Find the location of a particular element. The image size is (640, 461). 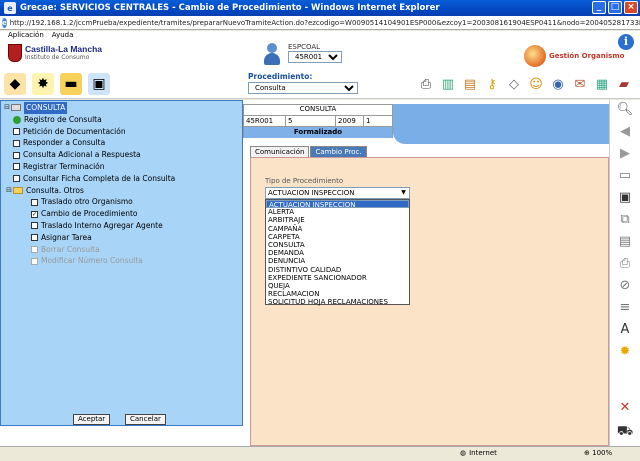

tree-root: ⊟ CONSULTA is located at coordinates (89, 108).